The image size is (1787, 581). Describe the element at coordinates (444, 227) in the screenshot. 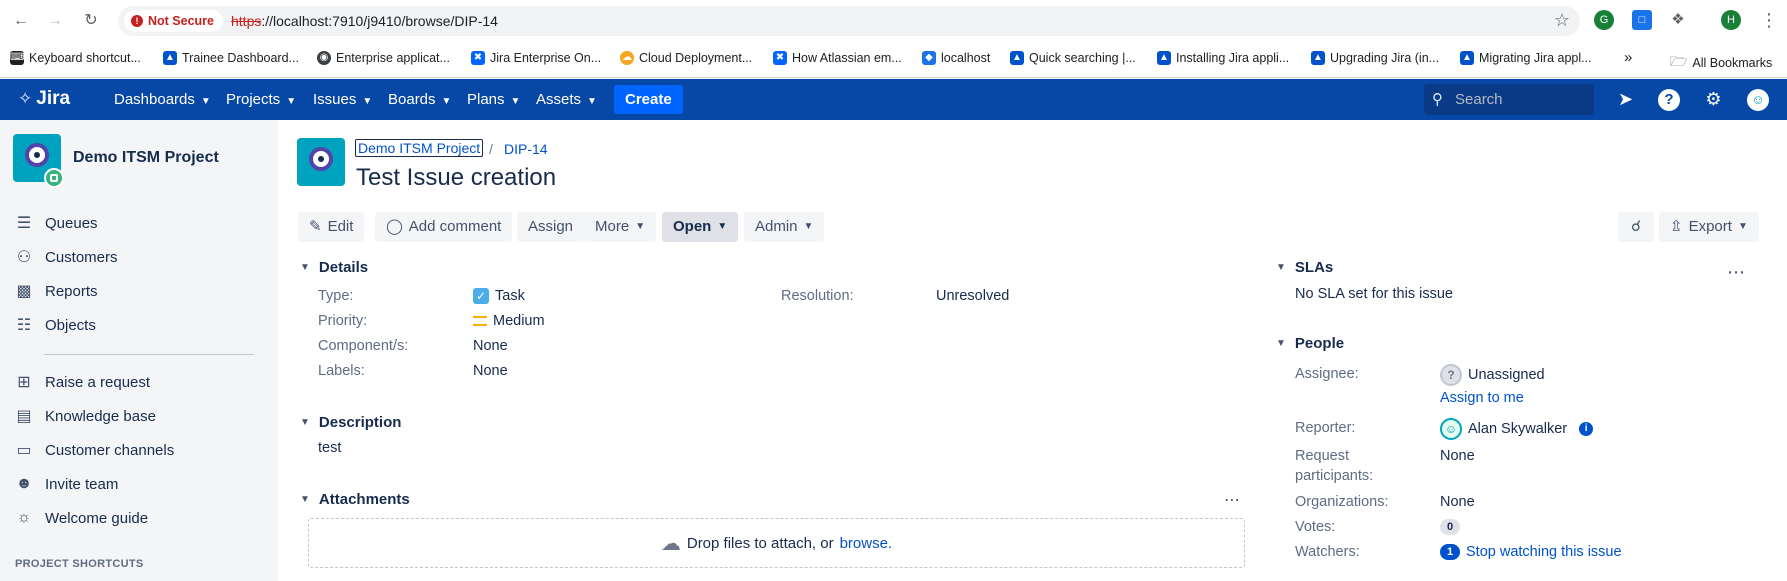

I see `add-comment-button: ◯ Add comment` at that location.